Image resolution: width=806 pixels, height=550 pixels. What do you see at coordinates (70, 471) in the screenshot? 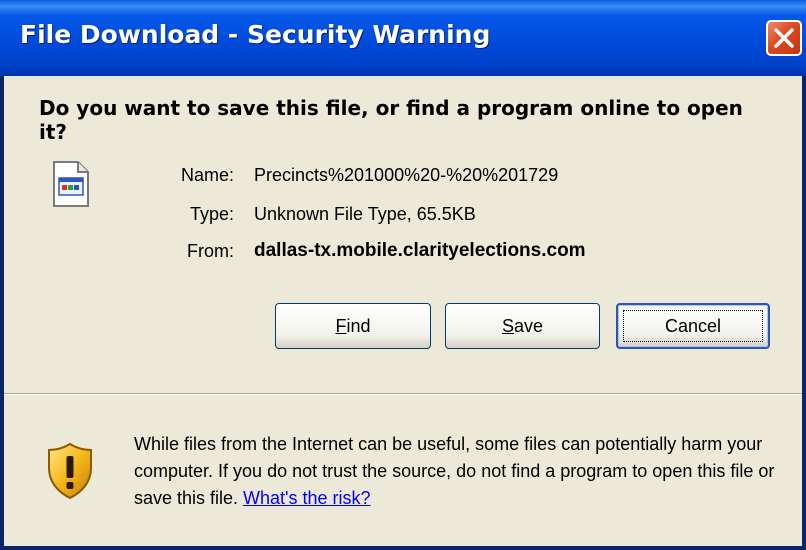
I see `security-shield-icon` at bounding box center [70, 471].